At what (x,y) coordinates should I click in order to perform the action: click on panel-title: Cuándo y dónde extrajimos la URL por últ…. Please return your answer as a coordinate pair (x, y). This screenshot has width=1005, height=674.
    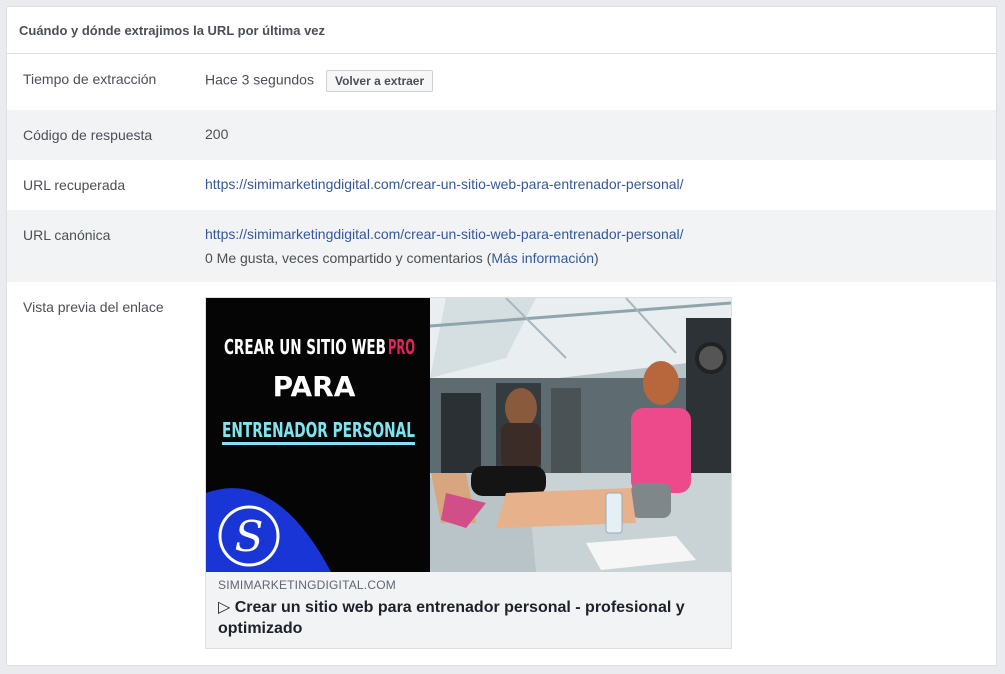
    Looking at the image, I should click on (501, 30).